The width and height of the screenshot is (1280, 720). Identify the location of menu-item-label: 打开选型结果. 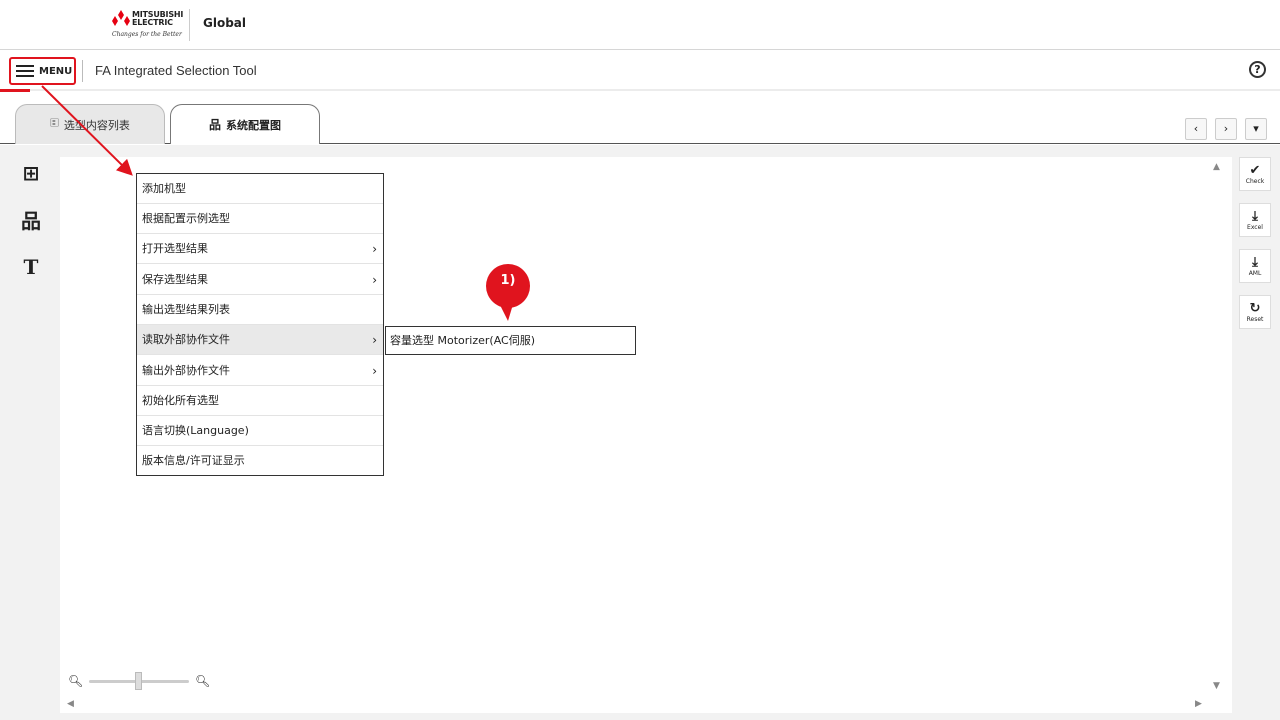
(175, 248).